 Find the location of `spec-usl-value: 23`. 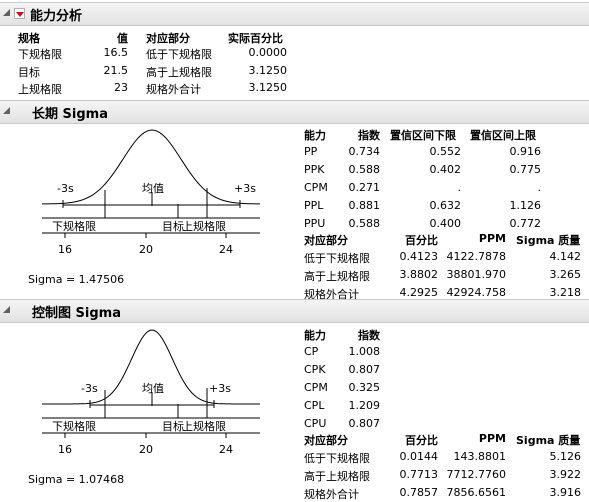

spec-usl-value: 23 is located at coordinates (121, 87).